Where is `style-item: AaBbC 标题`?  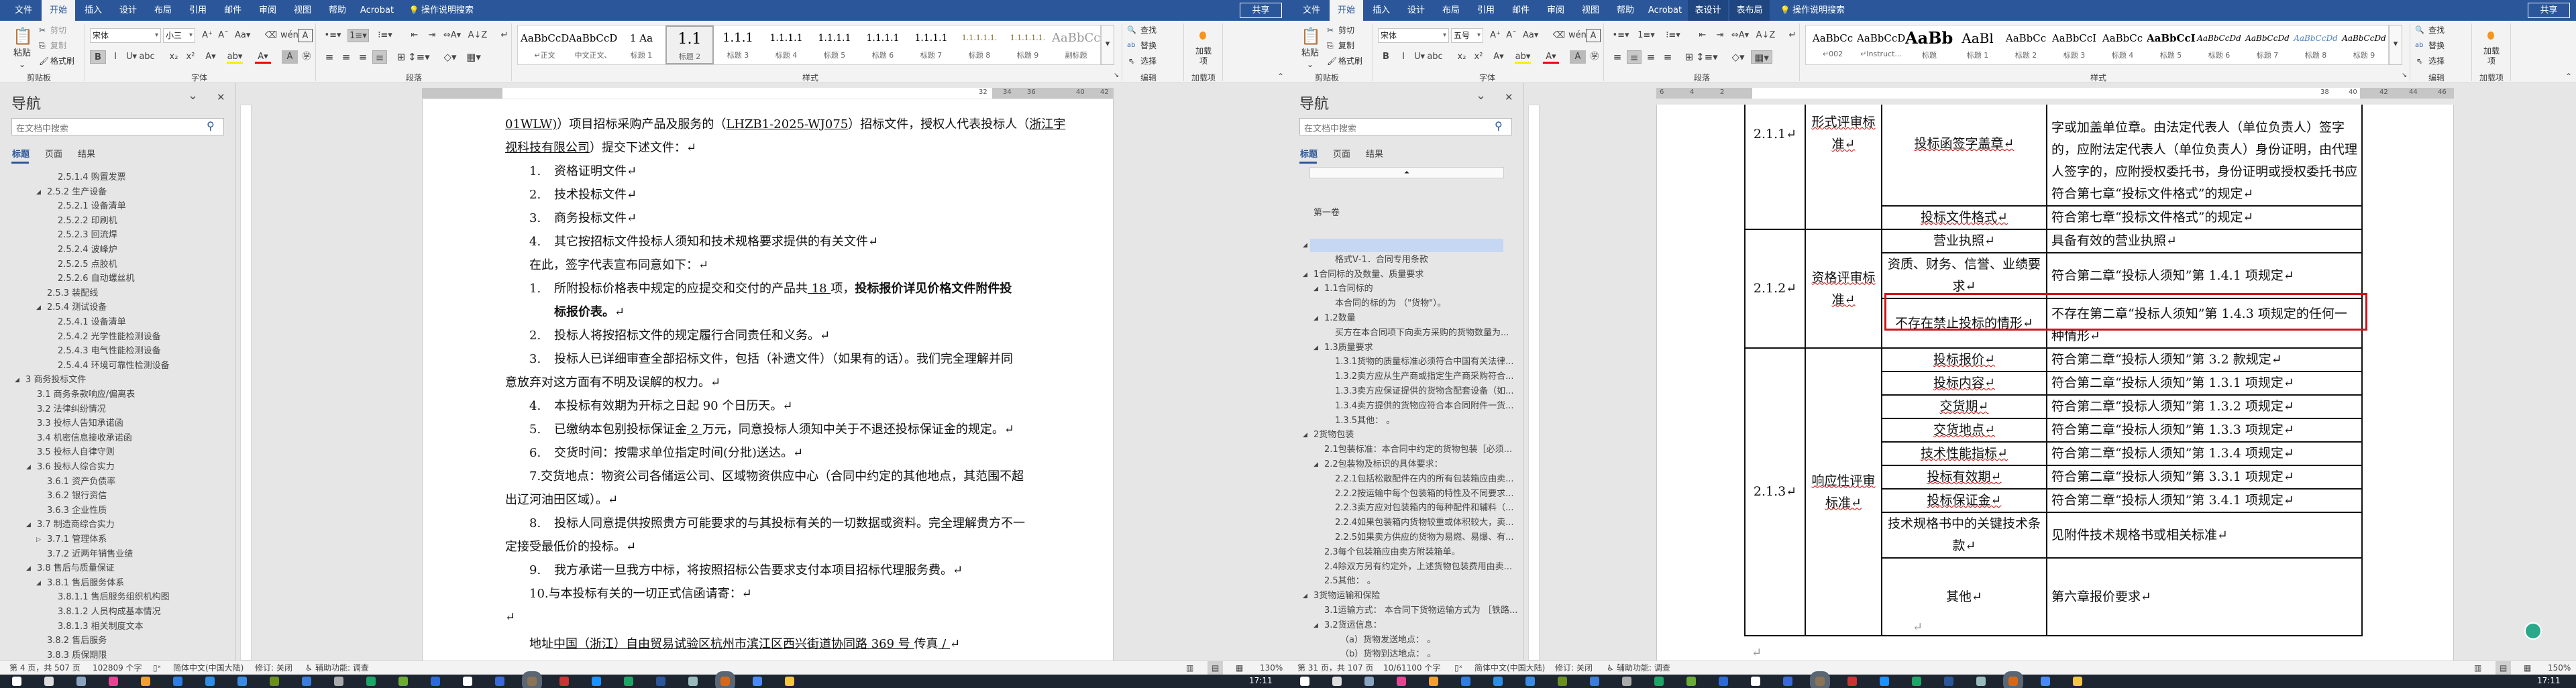
style-item: AaBbC 标题 is located at coordinates (1929, 44).